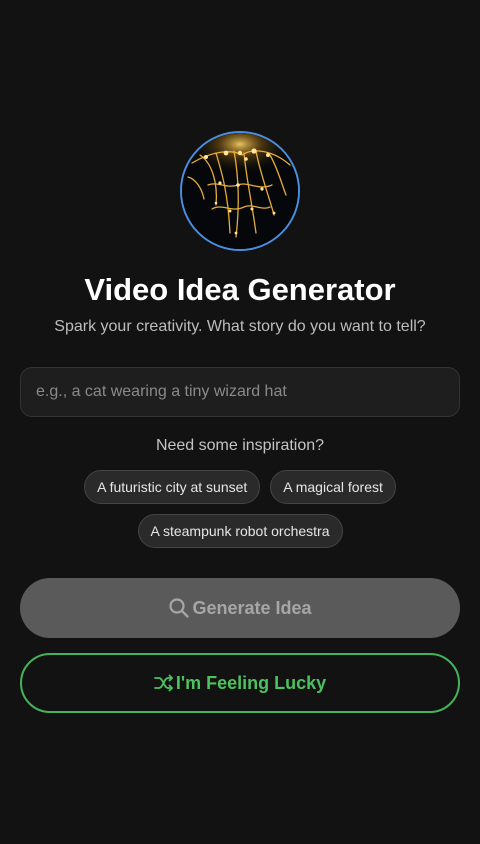 This screenshot has height=844, width=480. I want to click on generate-idea-button: Generate Idea, so click(240, 608).